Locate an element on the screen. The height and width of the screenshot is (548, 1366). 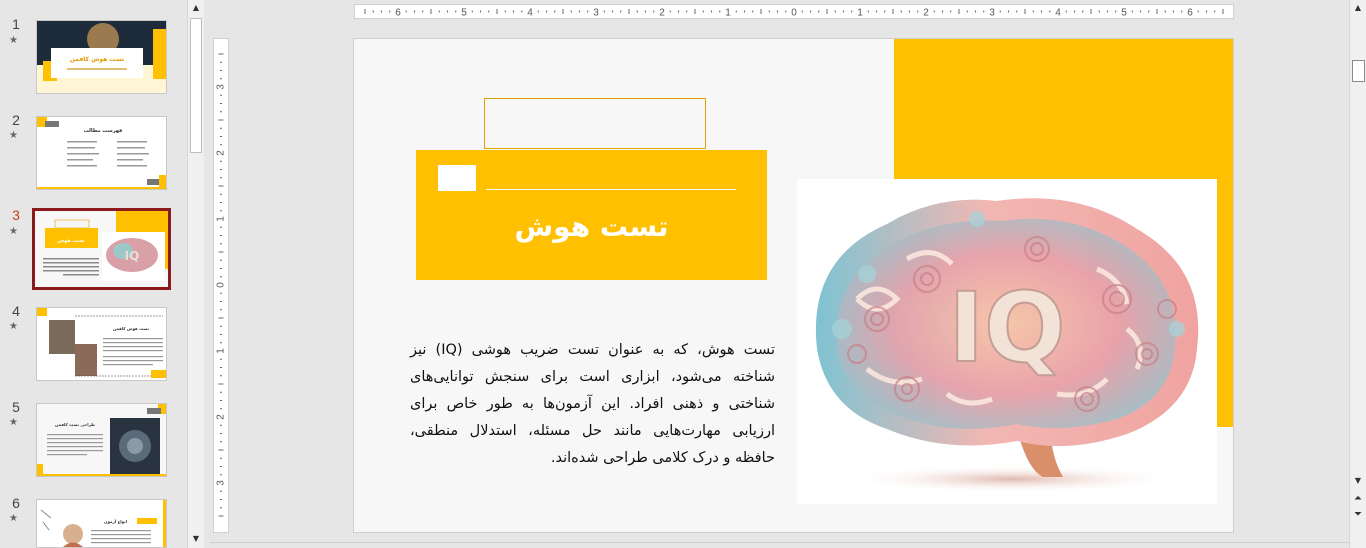
thumbnail-scrollbar: ▲ ▼ is located at coordinates (195, 274).